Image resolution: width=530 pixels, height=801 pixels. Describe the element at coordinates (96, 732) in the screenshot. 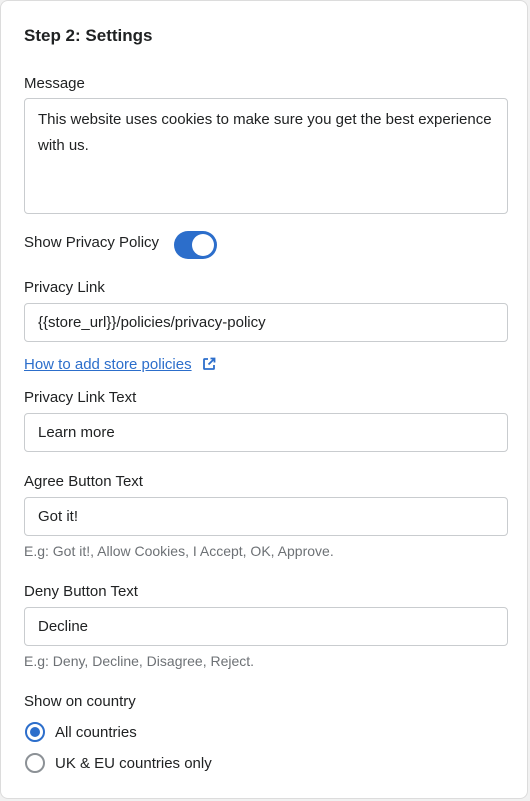

I see `radio-all-countries-label: All countries` at that location.